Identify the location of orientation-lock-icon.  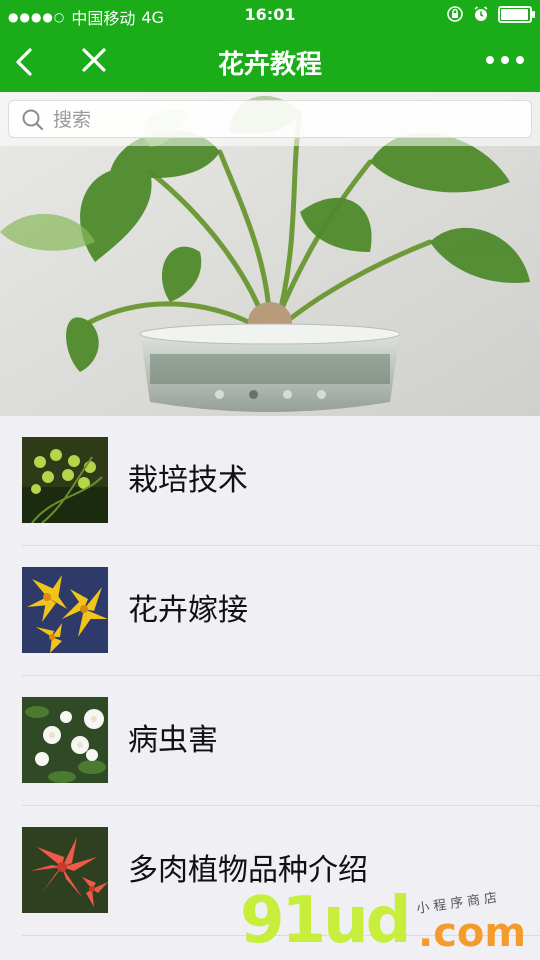
(455, 14).